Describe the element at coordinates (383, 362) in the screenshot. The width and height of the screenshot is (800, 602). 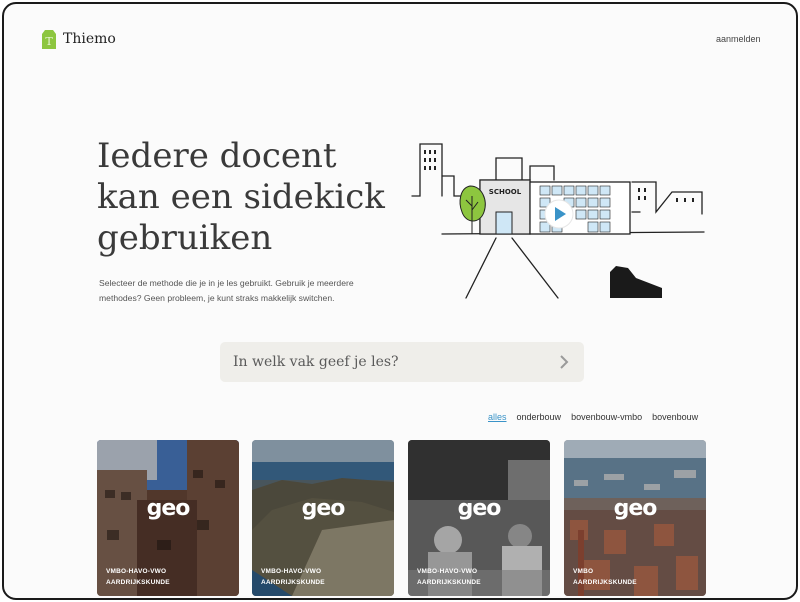
I see `subject-search-input` at that location.